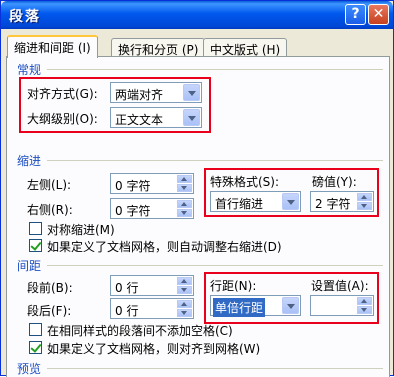 This screenshot has height=377, width=394. What do you see at coordinates (340, 286) in the screenshot?
I see `line-spacing-at-label: 设置值(A):` at bounding box center [340, 286].